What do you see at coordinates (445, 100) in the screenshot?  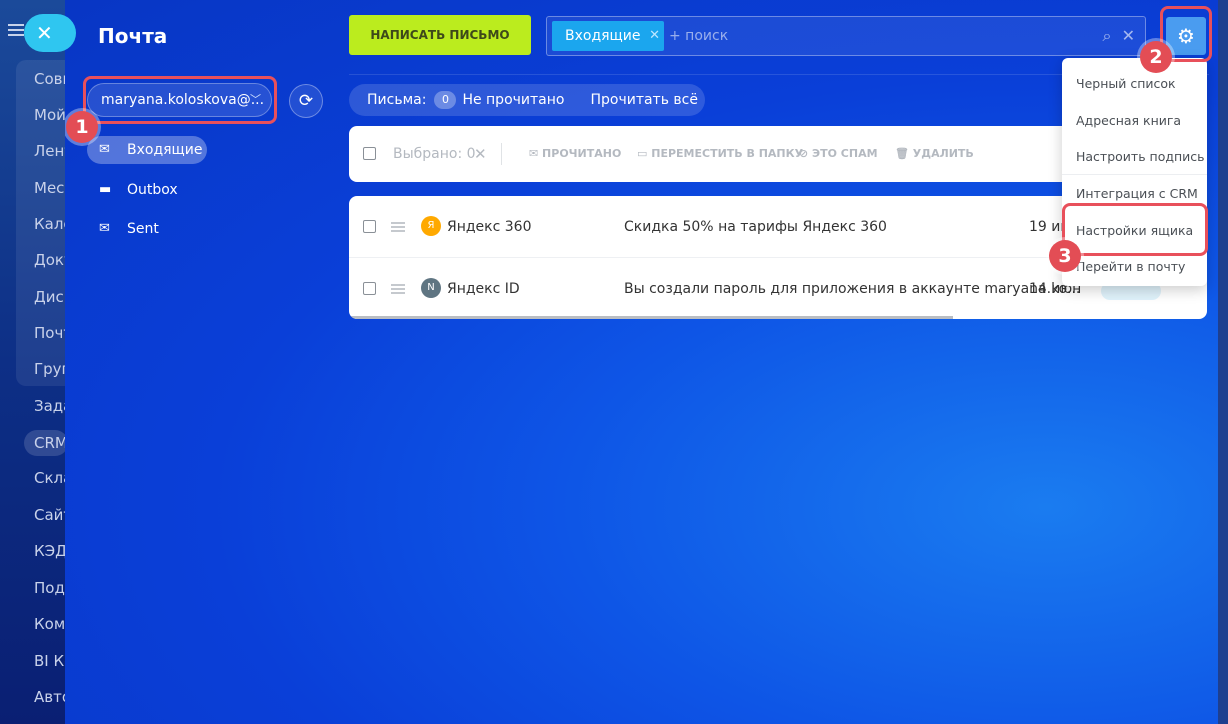 I see `unread-count-badge: 0` at bounding box center [445, 100].